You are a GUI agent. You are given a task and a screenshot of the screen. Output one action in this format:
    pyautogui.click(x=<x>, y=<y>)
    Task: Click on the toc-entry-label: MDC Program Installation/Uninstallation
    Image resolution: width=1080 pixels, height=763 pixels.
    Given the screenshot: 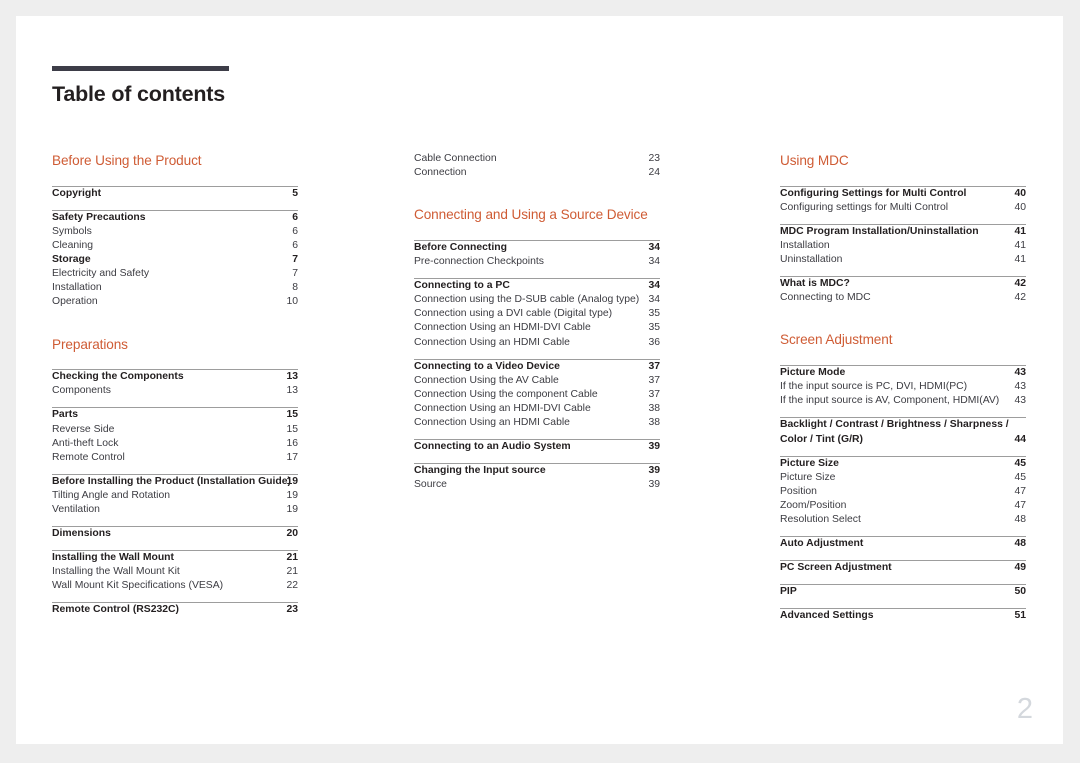 What is the action you would take?
    pyautogui.click(x=879, y=231)
    